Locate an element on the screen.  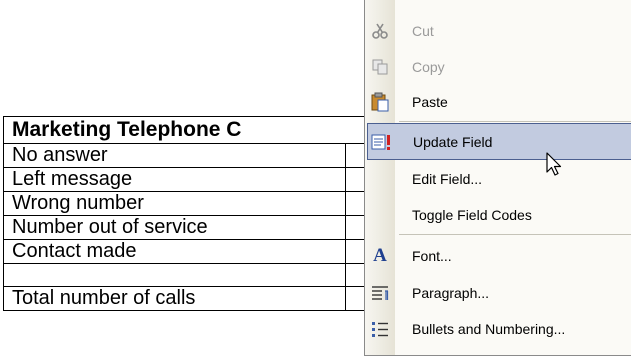
row-label: No answer is located at coordinates (174, 155).